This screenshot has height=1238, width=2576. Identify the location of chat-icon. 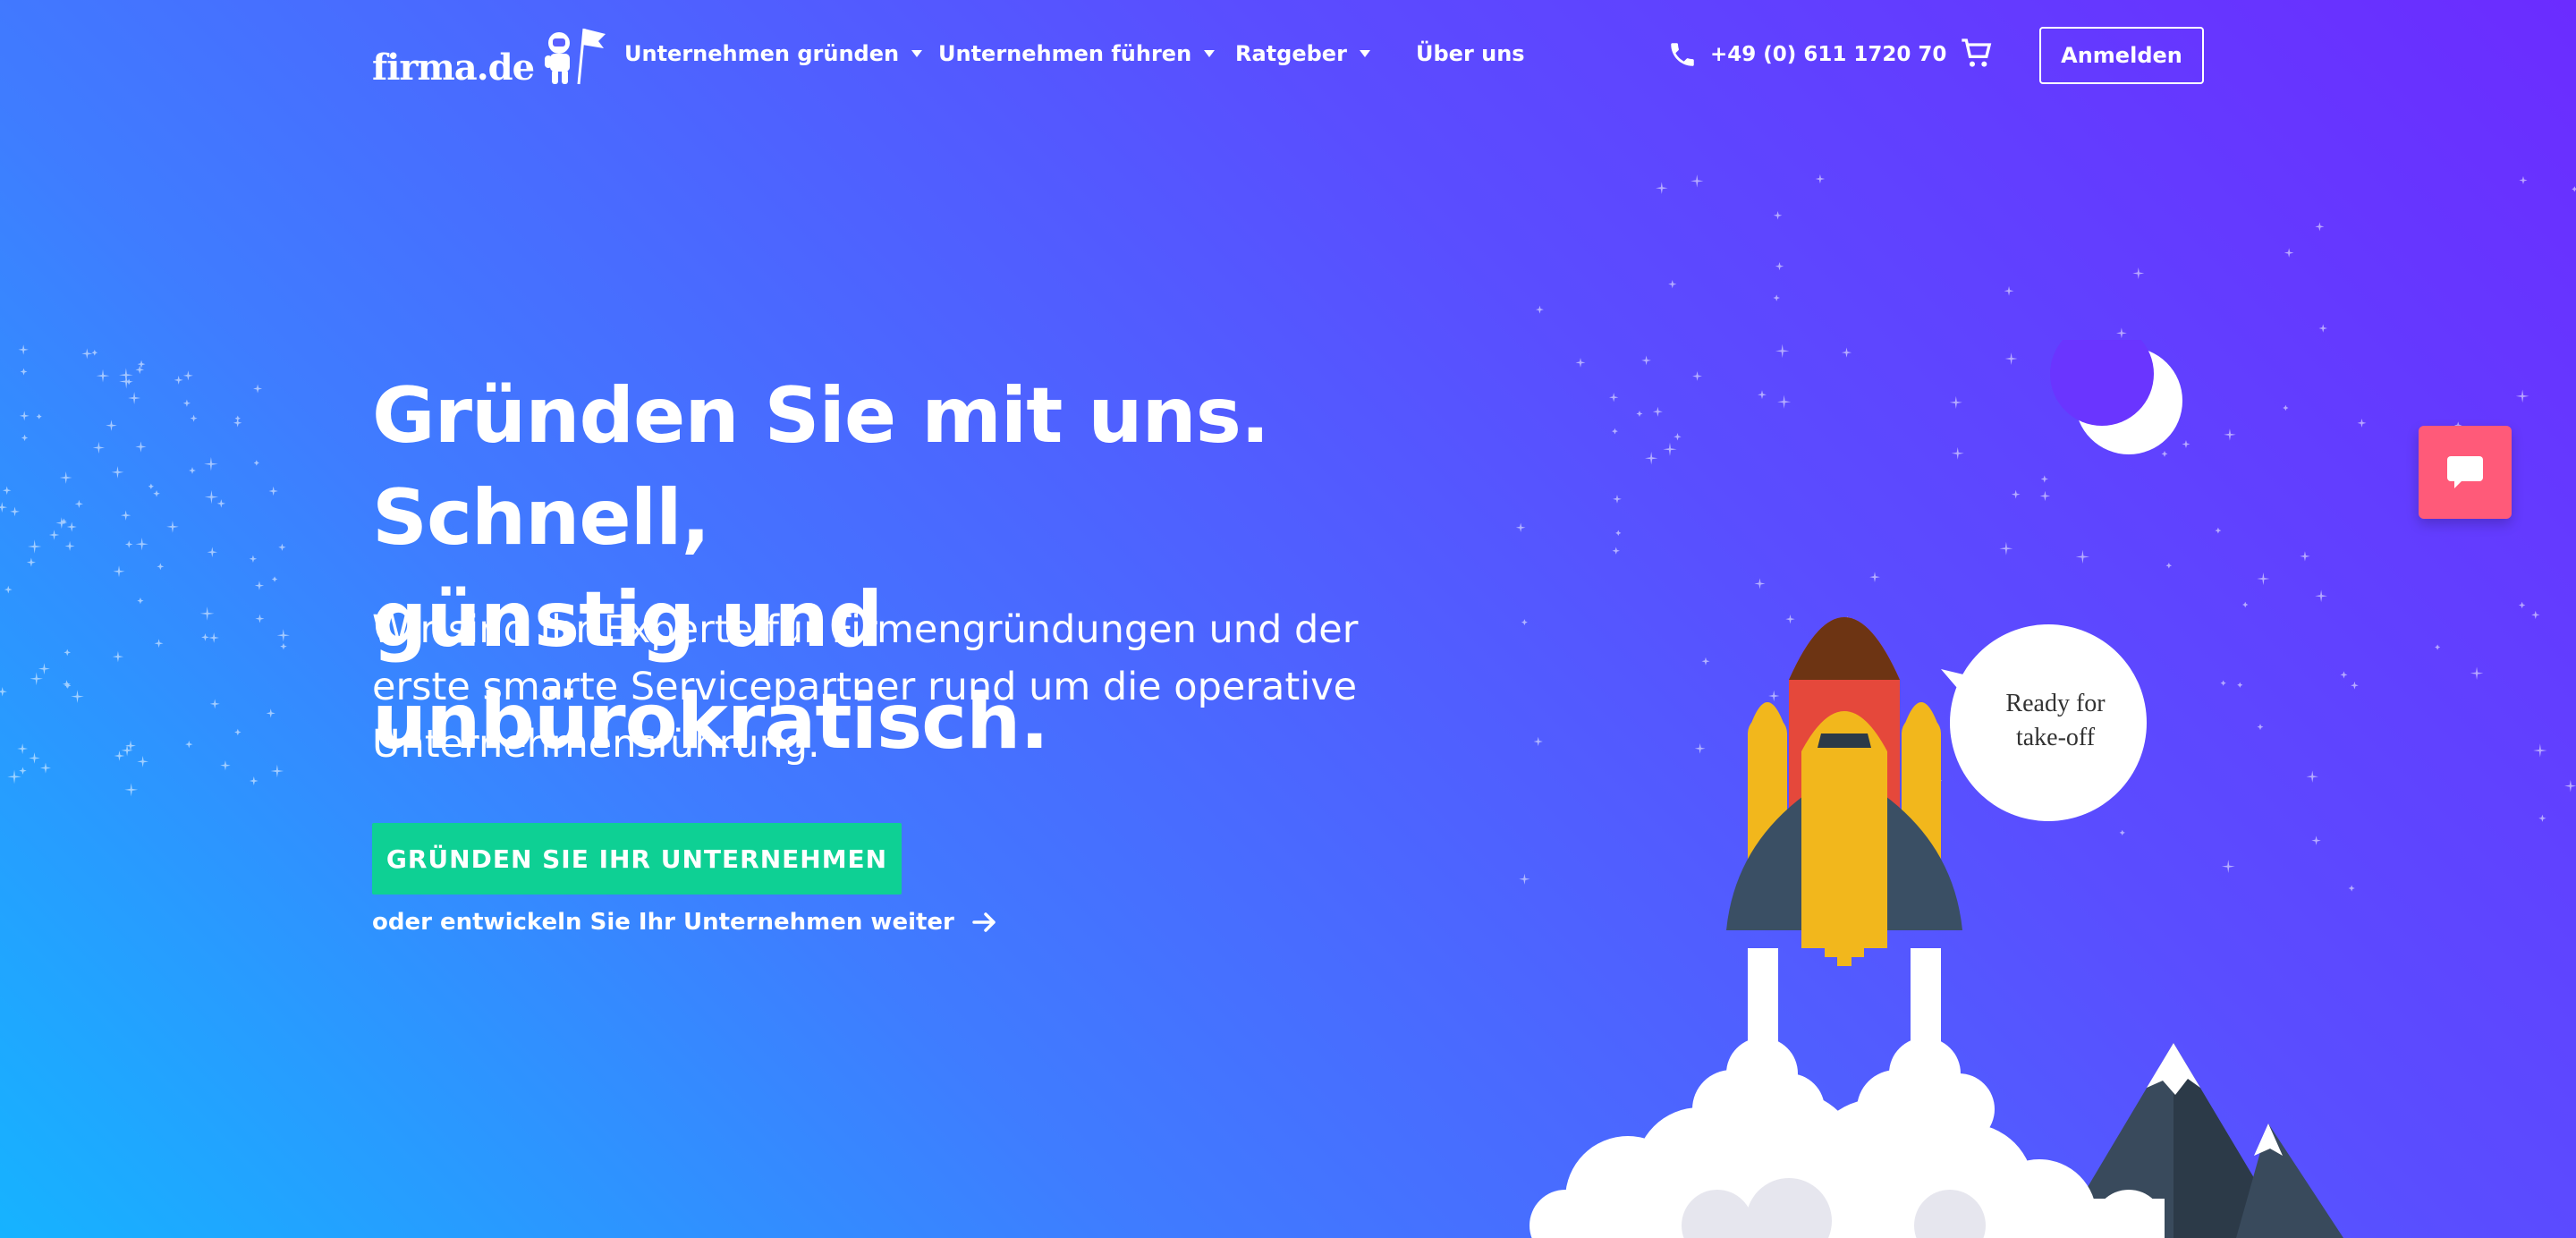
(2465, 472).